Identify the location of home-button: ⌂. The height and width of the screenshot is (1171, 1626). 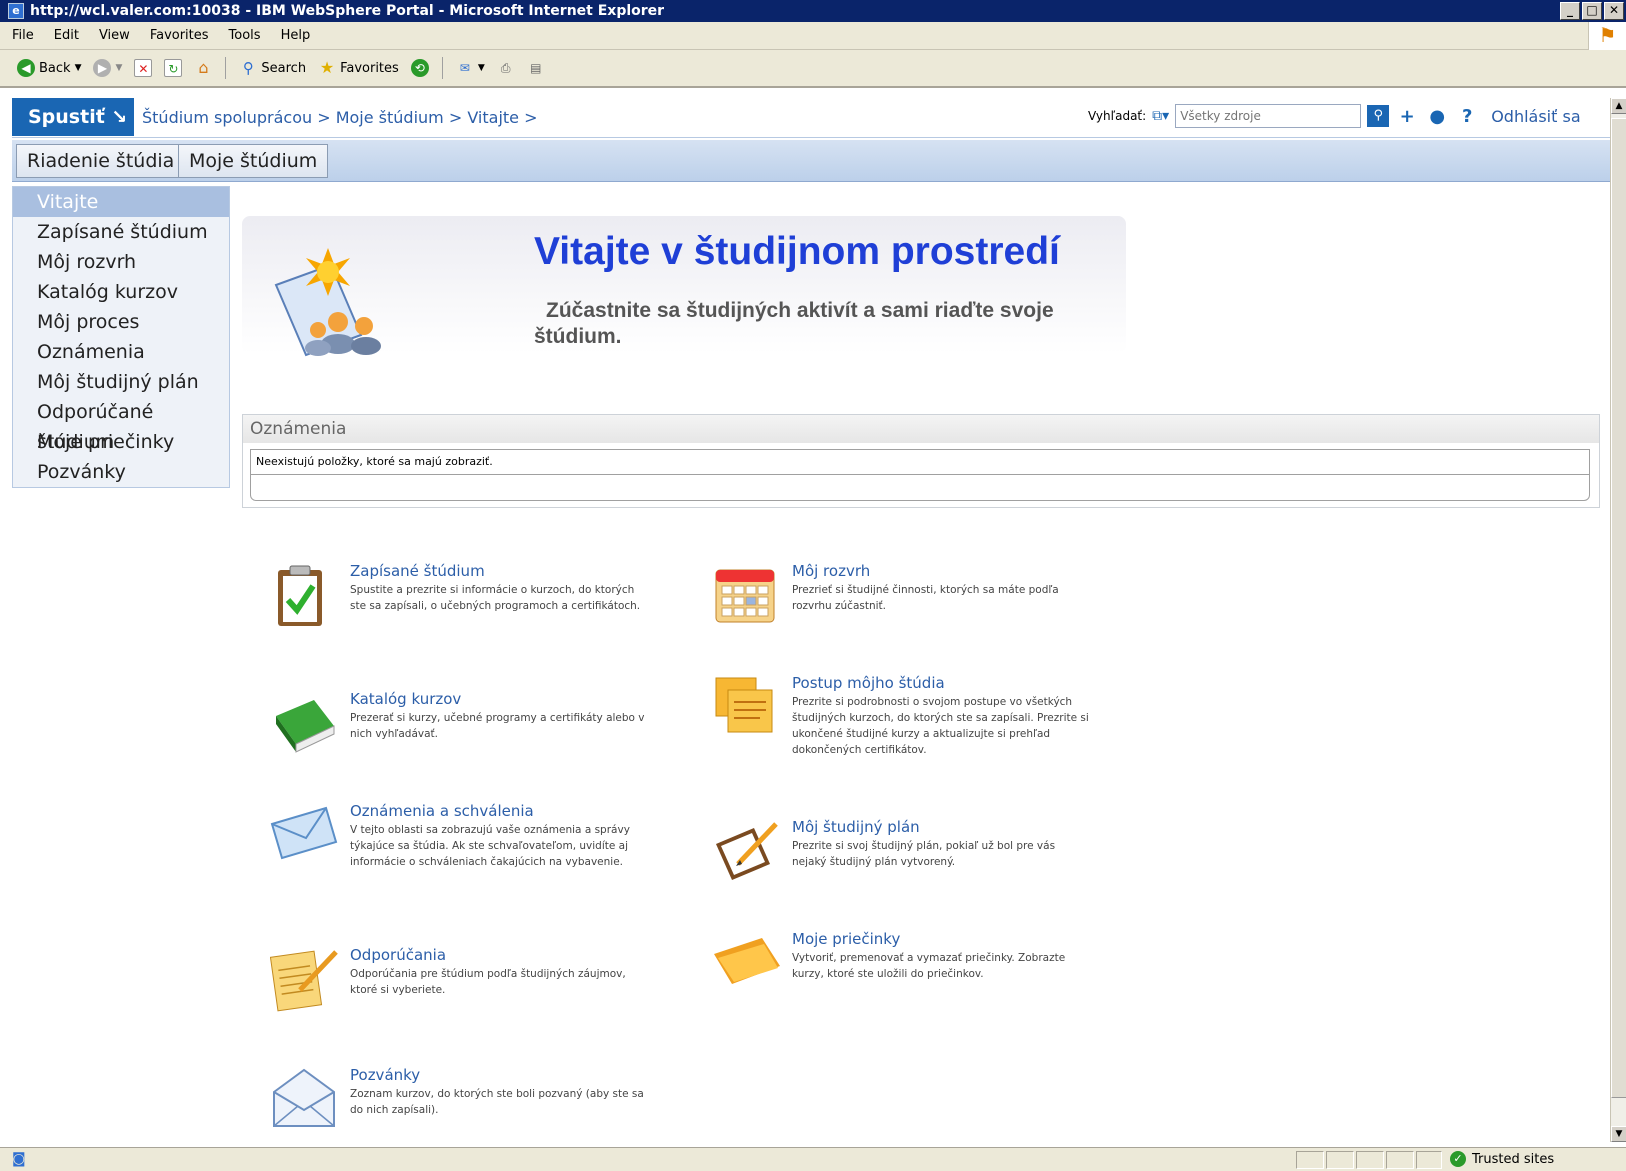
(203, 68).